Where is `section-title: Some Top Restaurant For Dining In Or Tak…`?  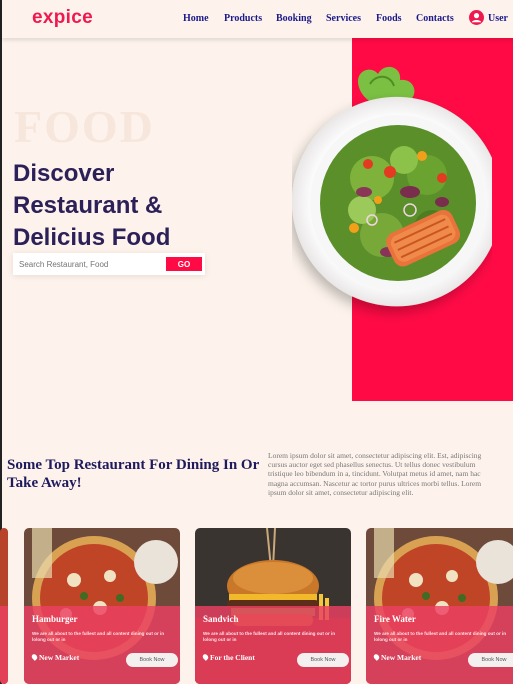 section-title: Some Top Restaurant For Dining In Or Tak… is located at coordinates (133, 474).